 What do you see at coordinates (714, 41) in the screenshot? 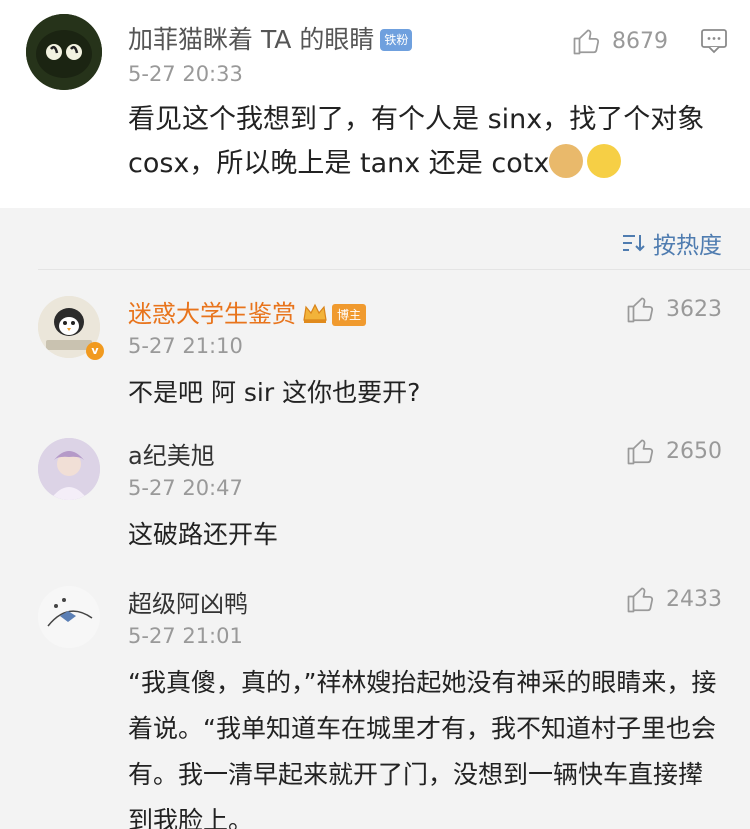
I see `comment-icon` at bounding box center [714, 41].